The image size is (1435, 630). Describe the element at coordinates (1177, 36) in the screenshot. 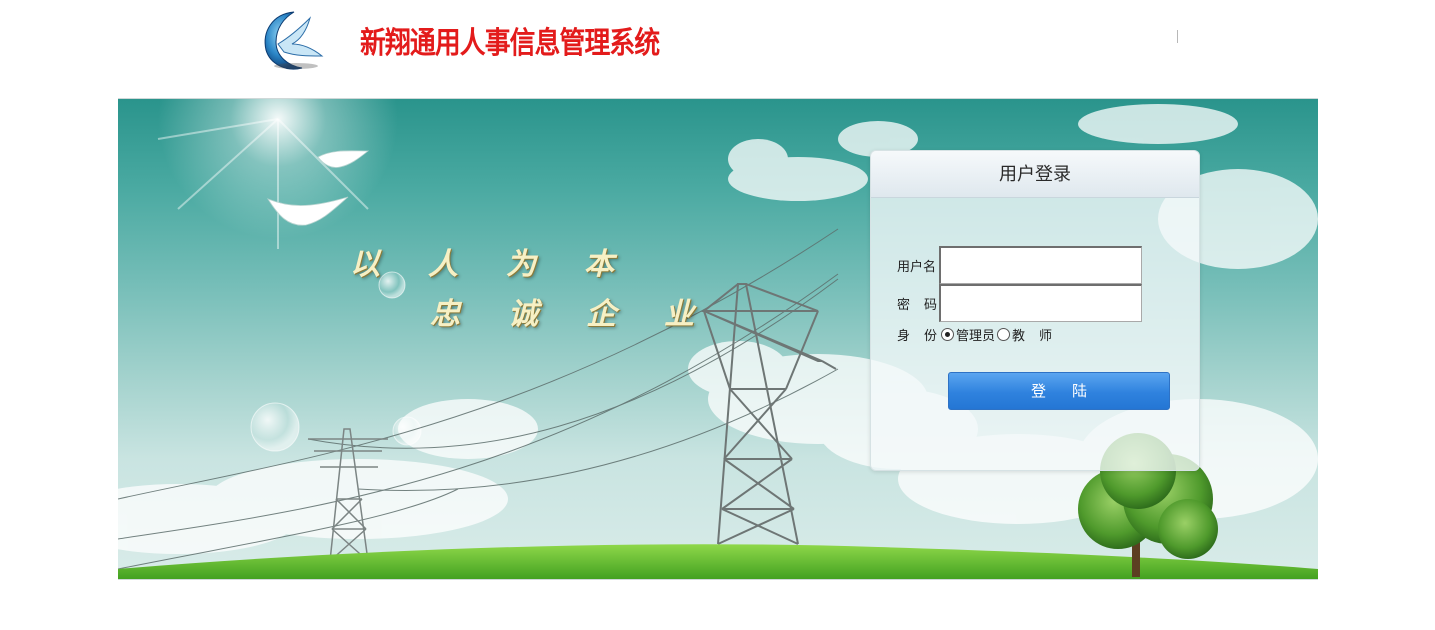

I see `header-divider` at that location.